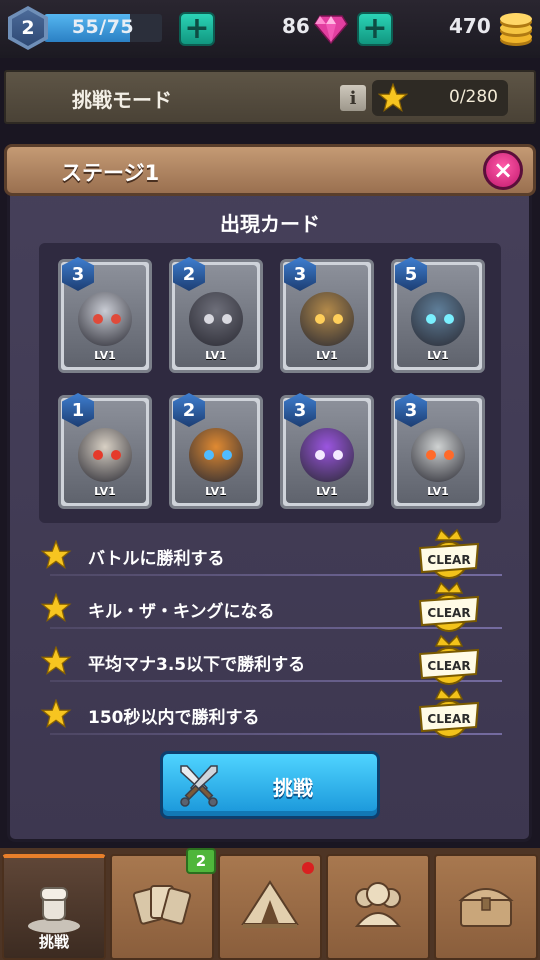 This screenshot has height=960, width=540. I want to click on crossed-swords-icon, so click(199, 786).